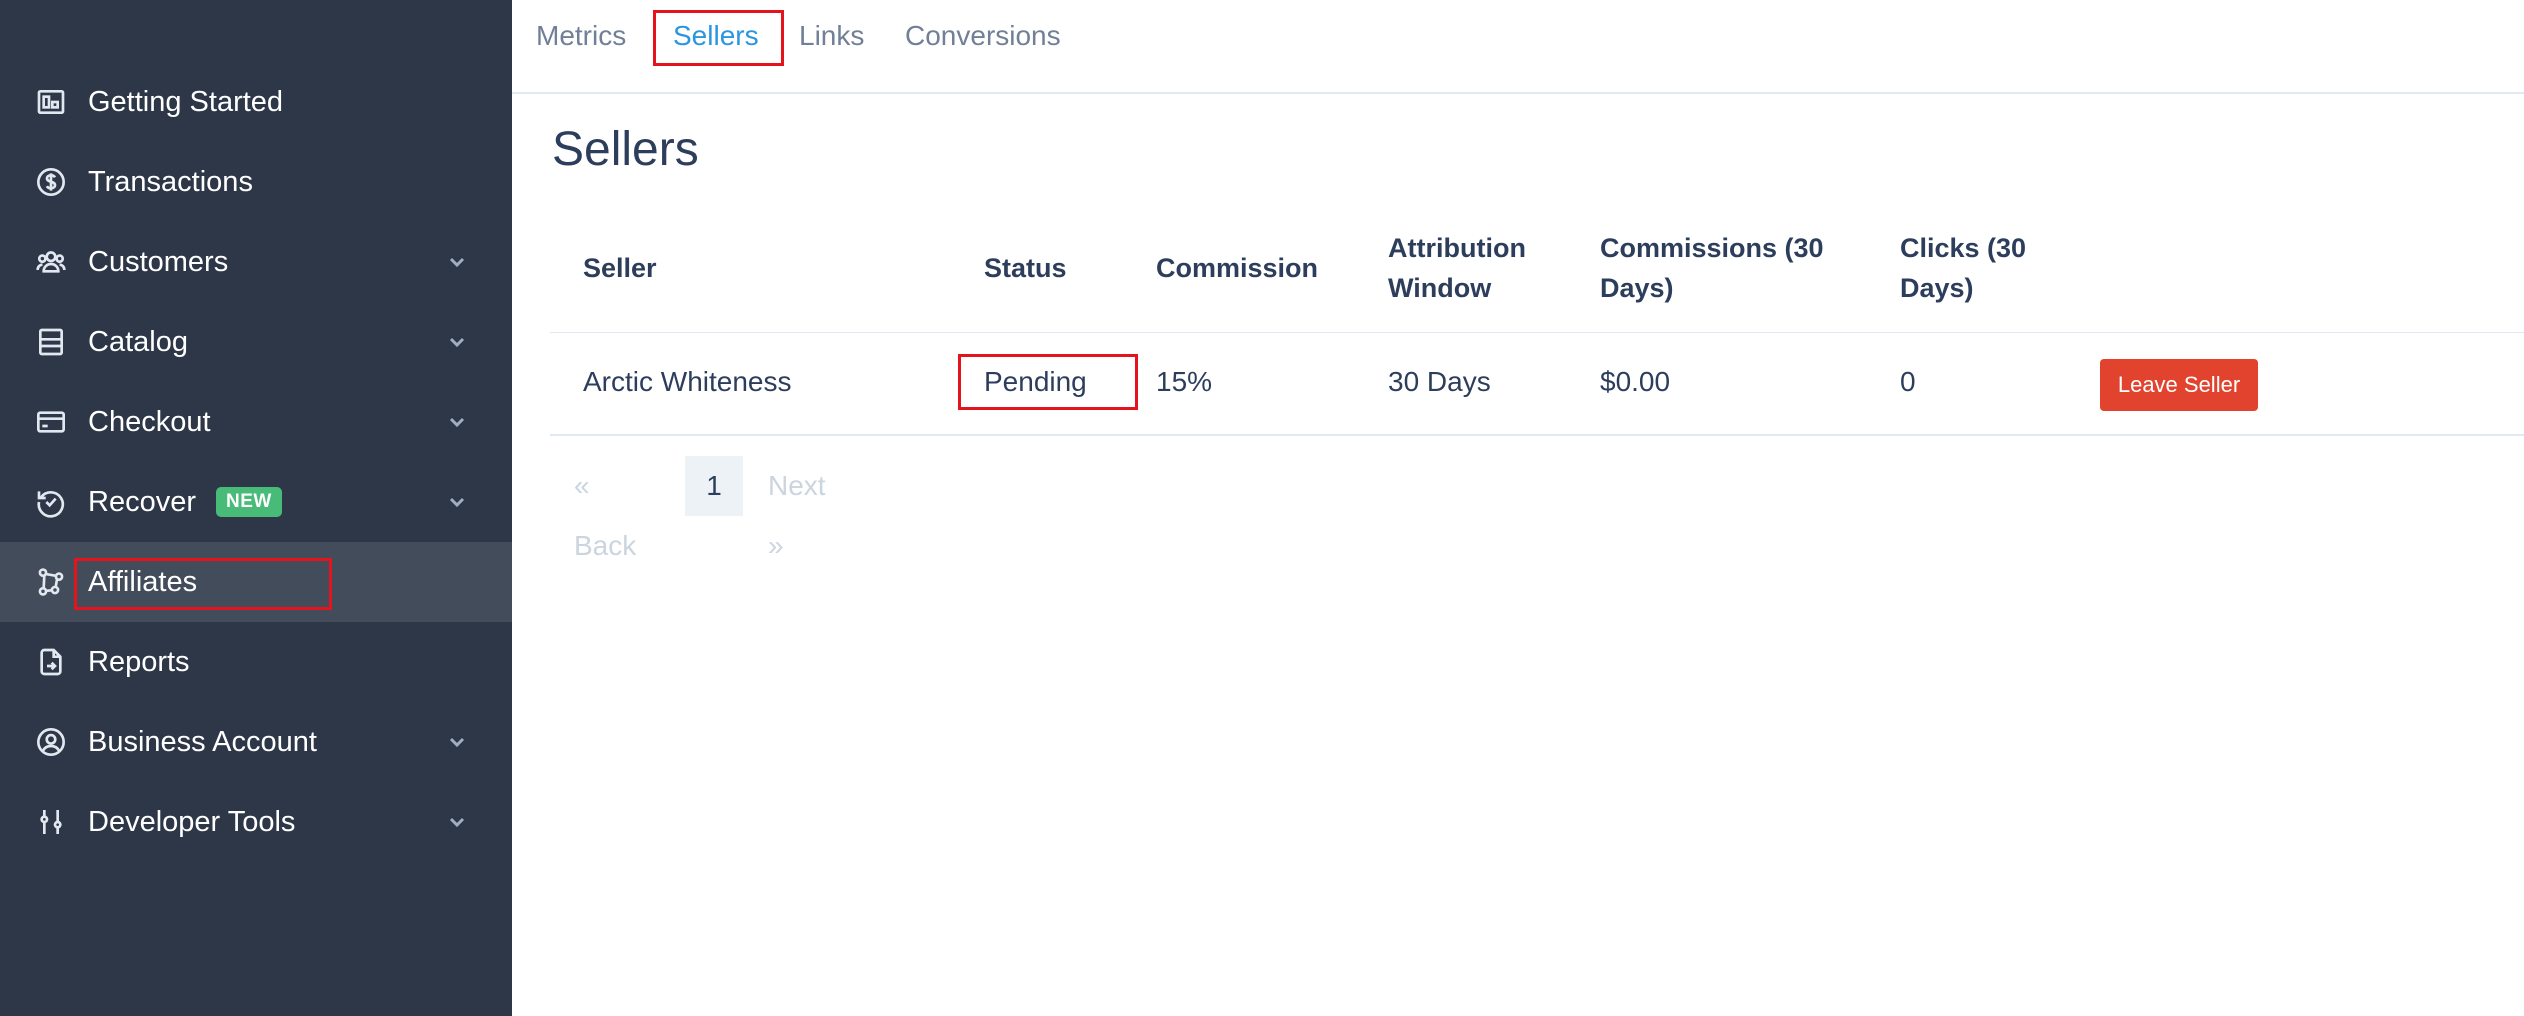 This screenshot has width=2524, height=1016. What do you see at coordinates (256, 342) in the screenshot?
I see `sidebar-item-catalog: Catalog` at bounding box center [256, 342].